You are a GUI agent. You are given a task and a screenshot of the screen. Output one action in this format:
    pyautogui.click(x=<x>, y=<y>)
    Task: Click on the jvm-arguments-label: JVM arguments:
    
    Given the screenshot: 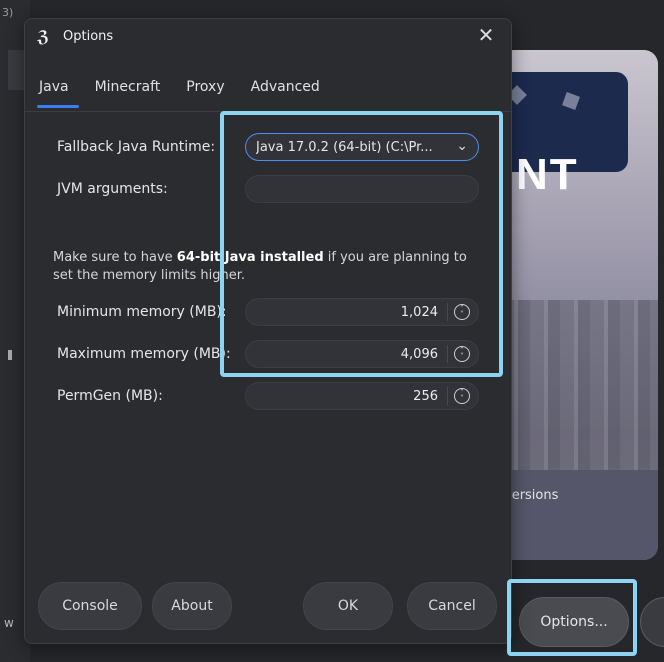 What is the action you would take?
    pyautogui.click(x=112, y=189)
    